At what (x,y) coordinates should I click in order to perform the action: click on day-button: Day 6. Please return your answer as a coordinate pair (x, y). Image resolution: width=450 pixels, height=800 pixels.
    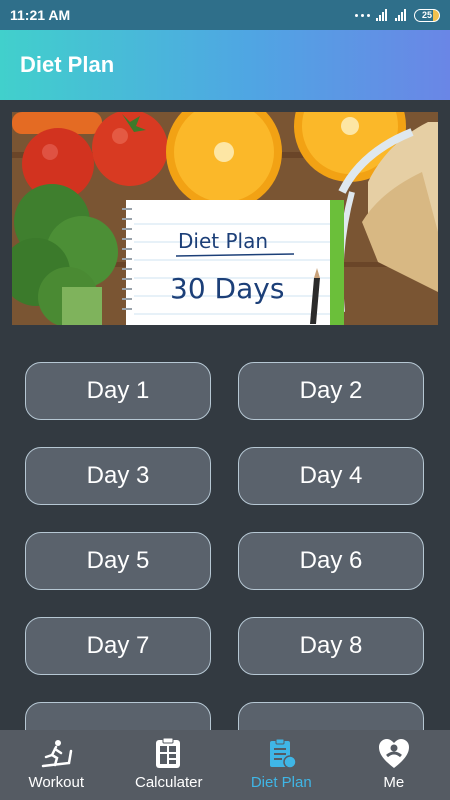
    Looking at the image, I should click on (331, 561).